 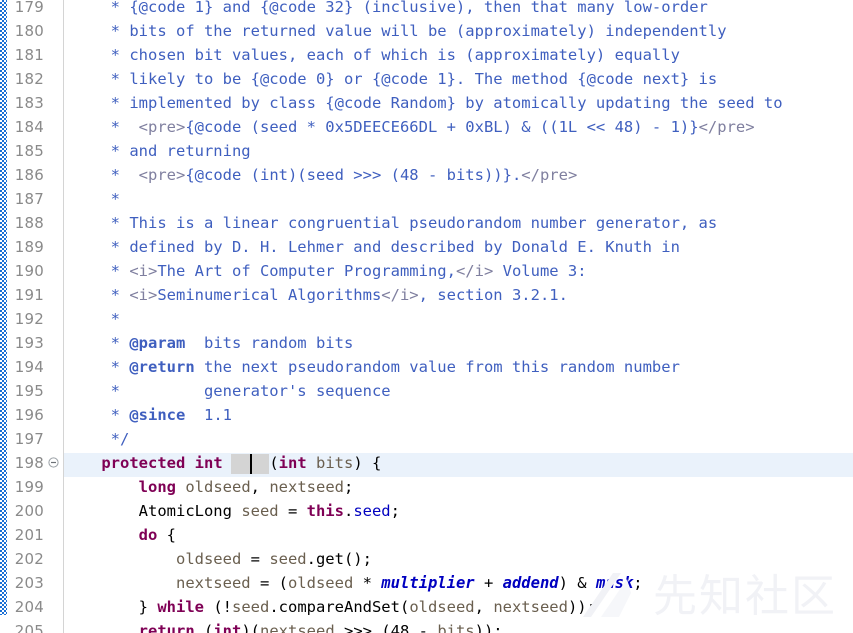 What do you see at coordinates (269, 295) in the screenshot?
I see `code-token-javadoc: Seminumerical Algorithms` at bounding box center [269, 295].